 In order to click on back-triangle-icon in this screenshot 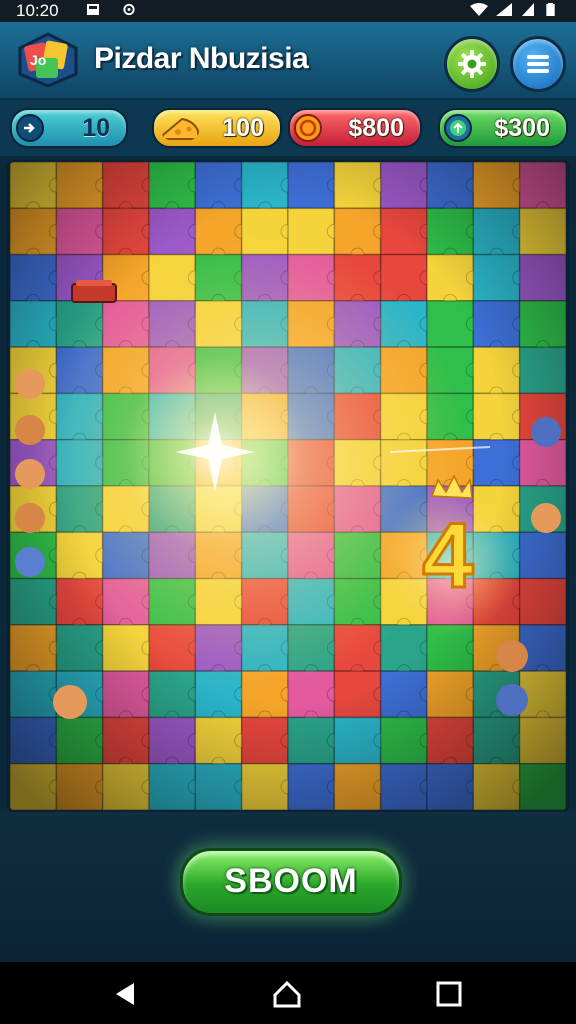, I will do `click(125, 994)`.